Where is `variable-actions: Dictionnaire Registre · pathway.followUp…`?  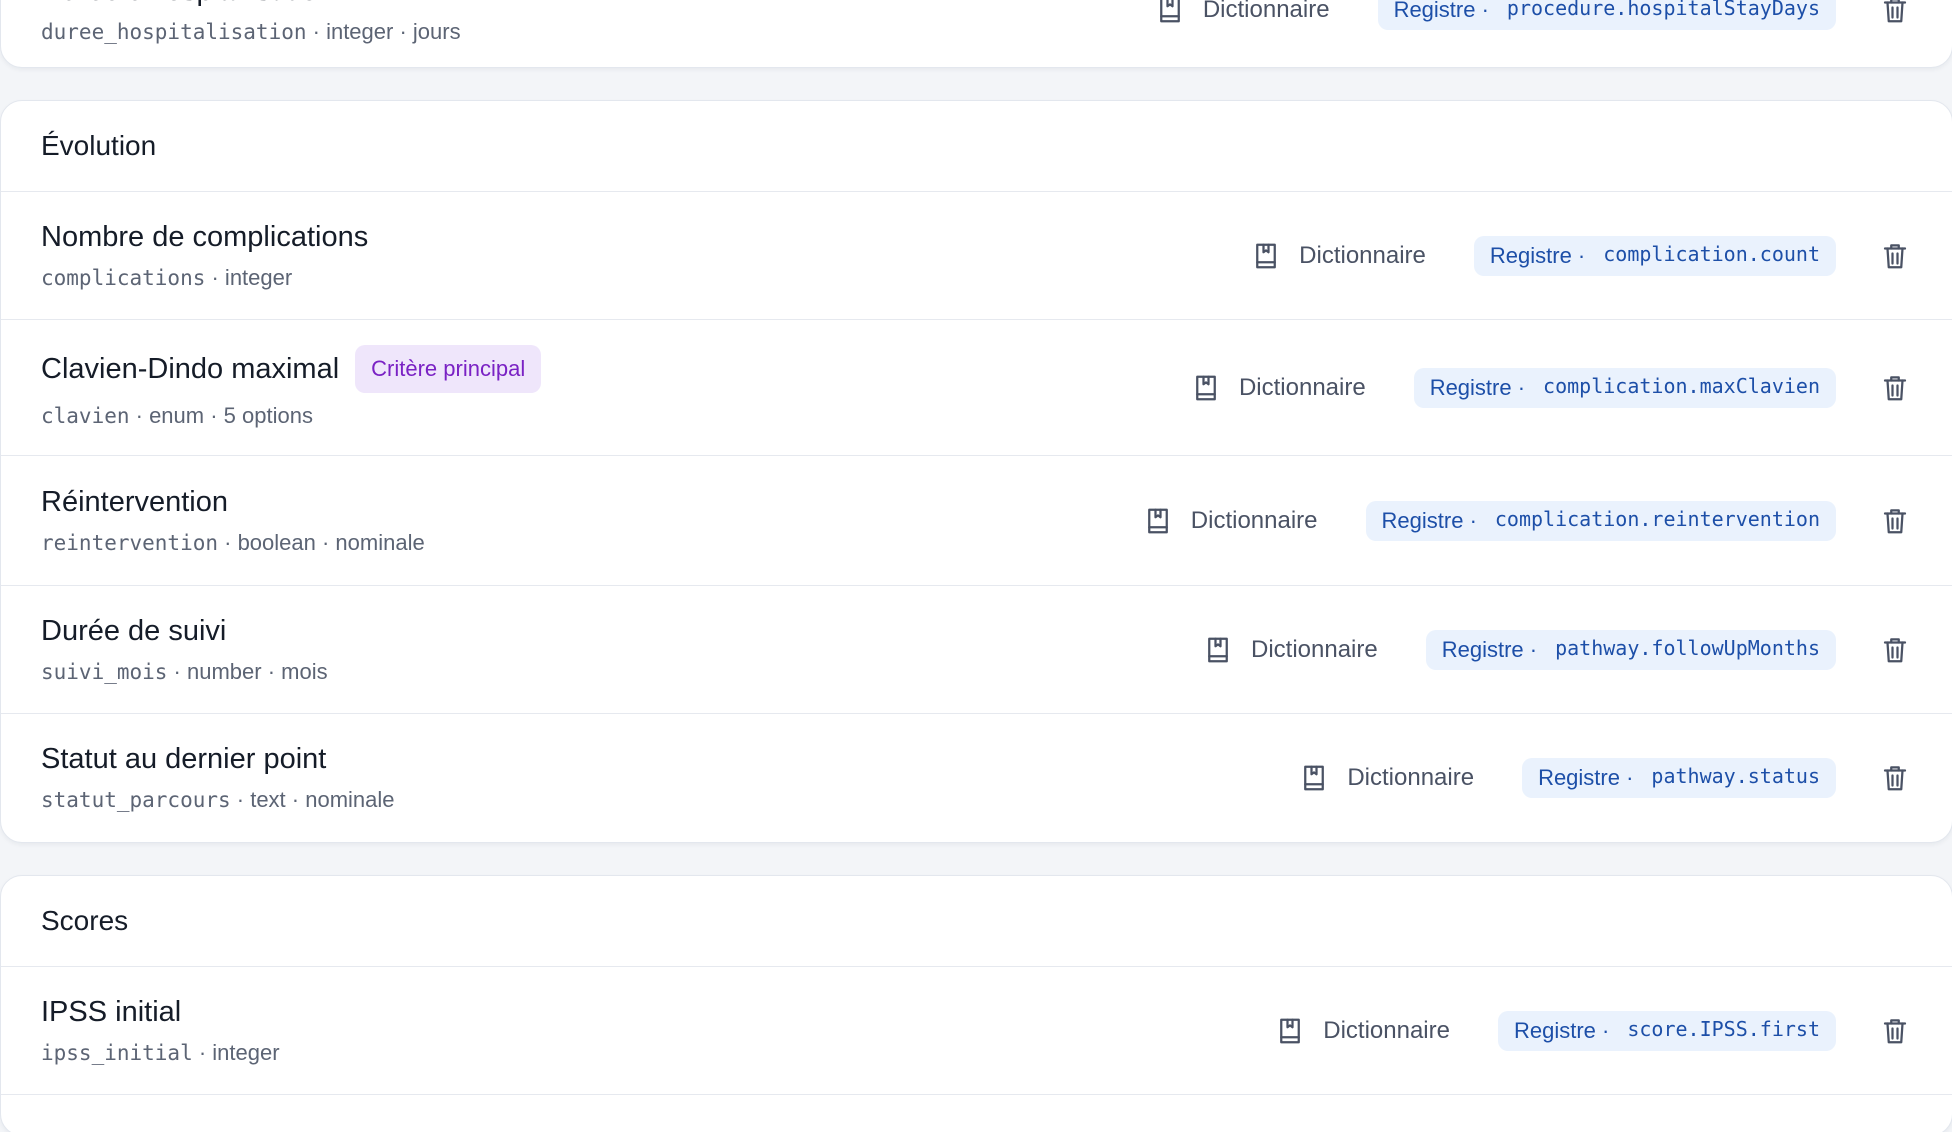
variable-actions: Dictionnaire Registre · pathway.followUp… is located at coordinates (1557, 649).